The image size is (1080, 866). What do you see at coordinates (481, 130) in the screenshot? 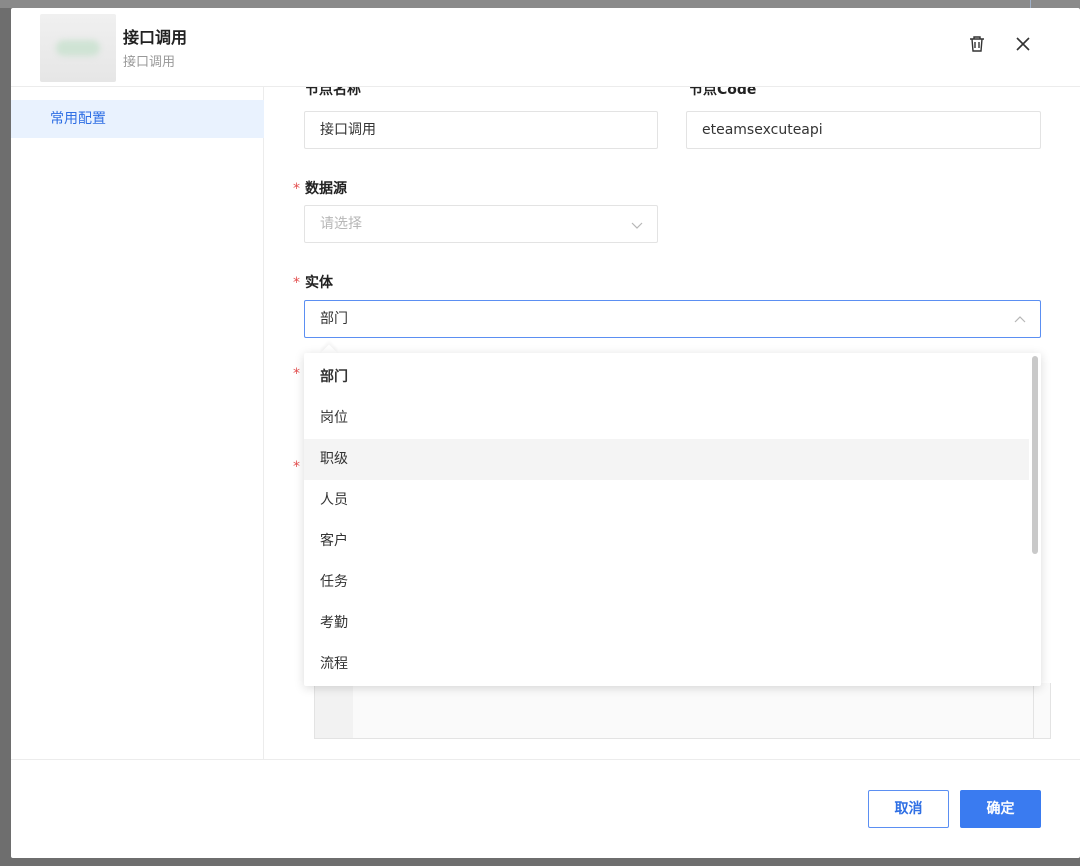
I see `node-name-input: 接口调用` at bounding box center [481, 130].